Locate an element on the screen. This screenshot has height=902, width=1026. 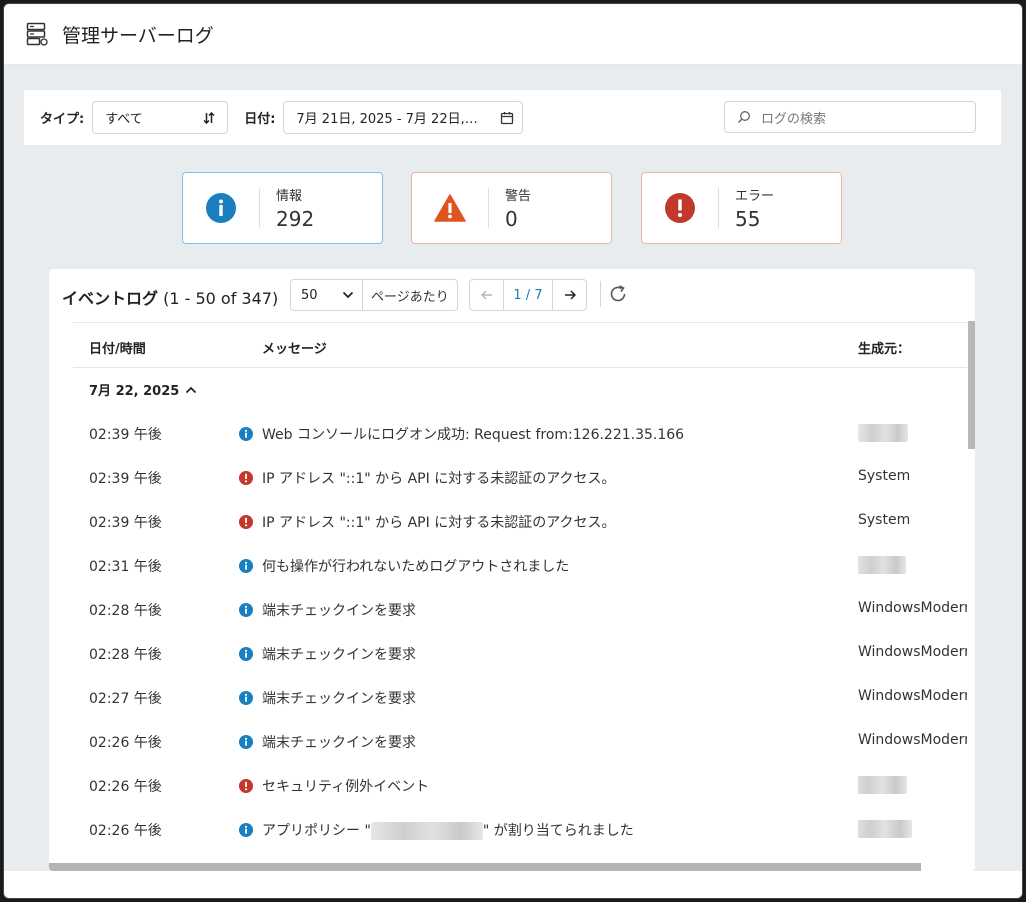
refresh-button is located at coordinates (614, 294).